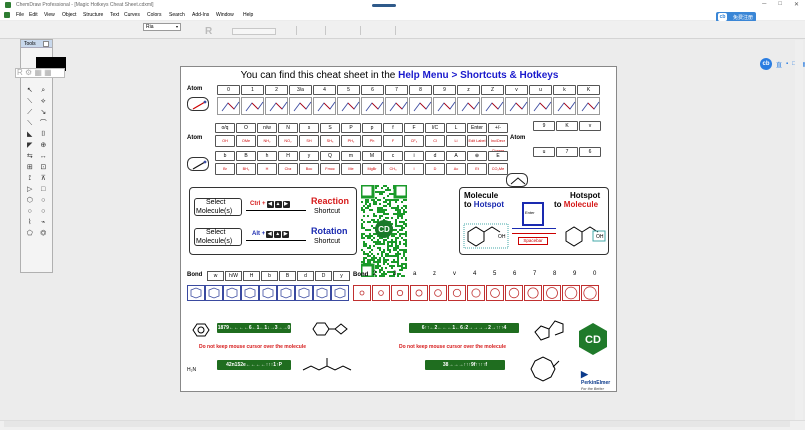 This screenshot has height=430, width=805. What do you see at coordinates (456, 141) in the screenshot?
I see `atom-label-2: Li` at bounding box center [456, 141].